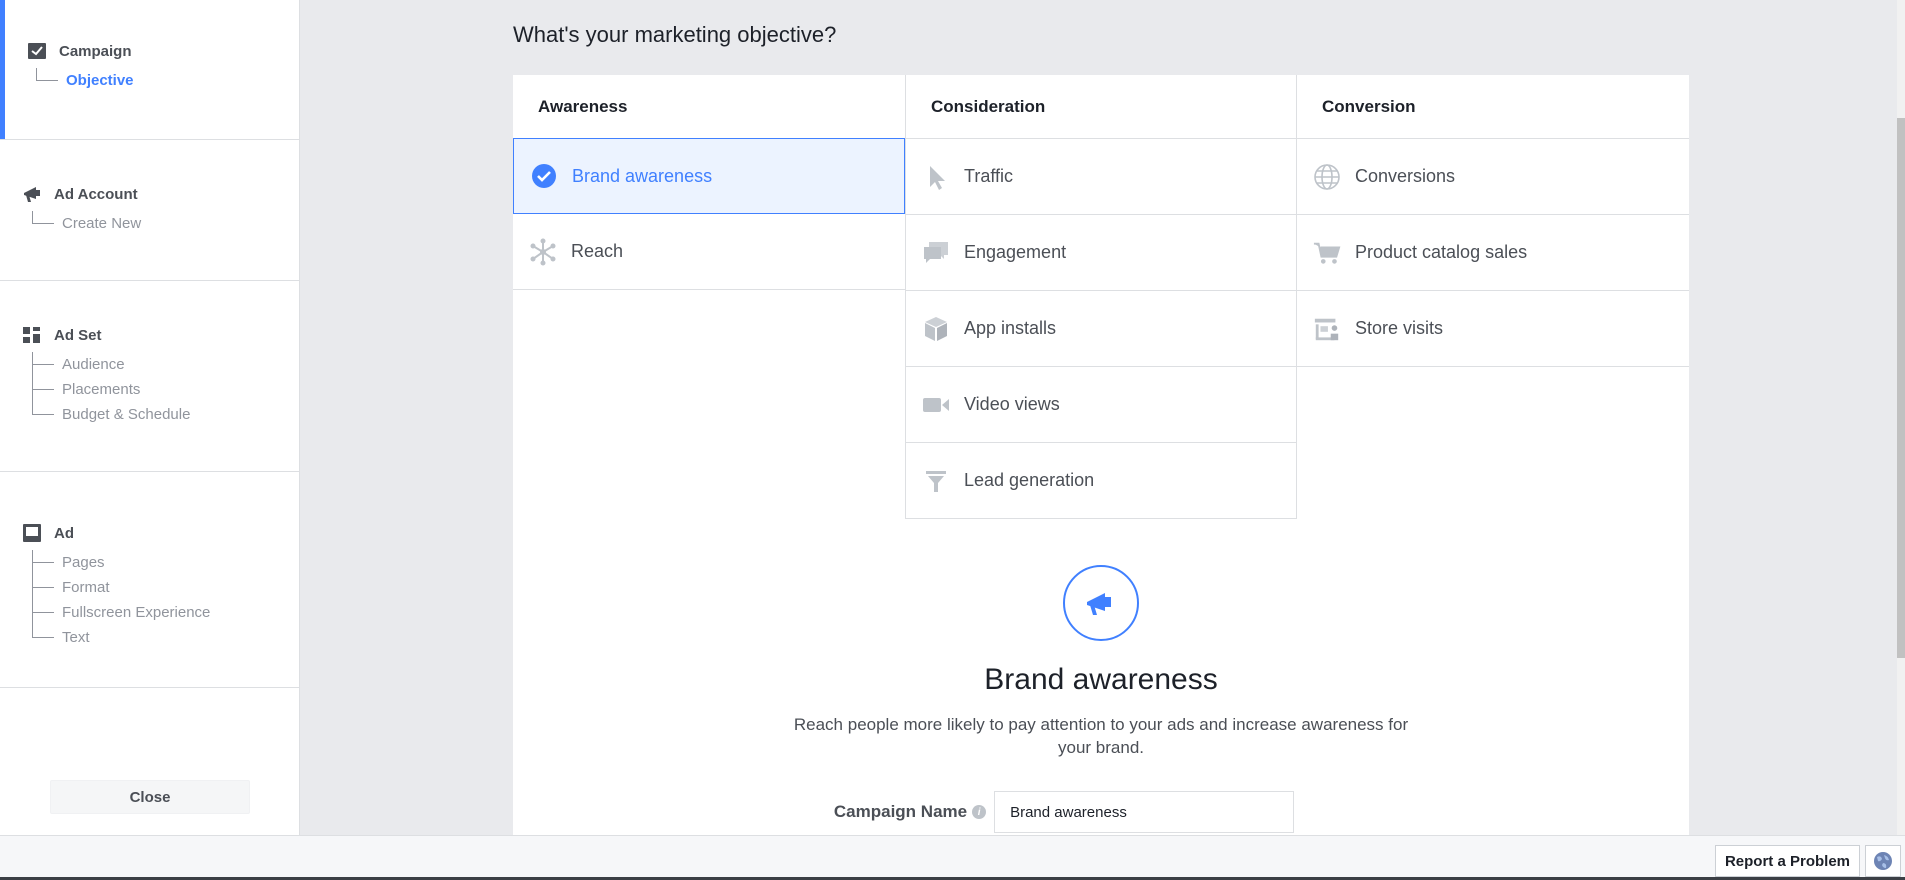 This screenshot has height=880, width=1905. I want to click on objective-label: Lead generation, so click(1029, 480).